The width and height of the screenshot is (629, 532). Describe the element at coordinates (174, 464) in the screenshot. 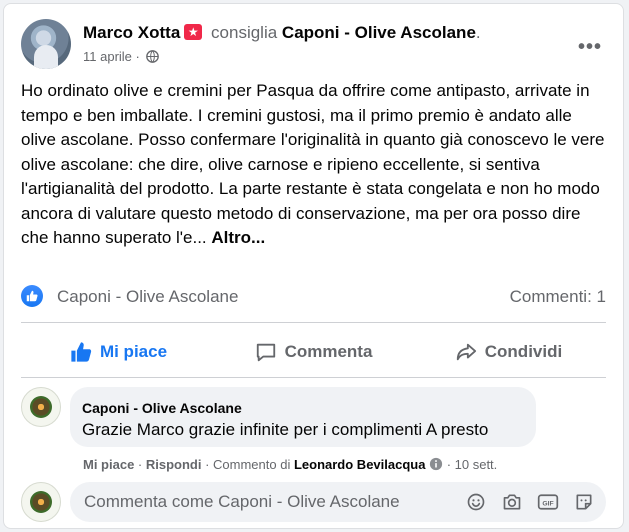

I see `comment-reply-button: Rispondi` at that location.